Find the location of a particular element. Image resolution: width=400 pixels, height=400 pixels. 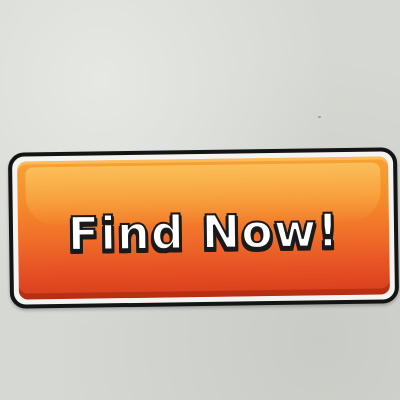

find-now-button-label: Find Now! is located at coordinates (203, 232).